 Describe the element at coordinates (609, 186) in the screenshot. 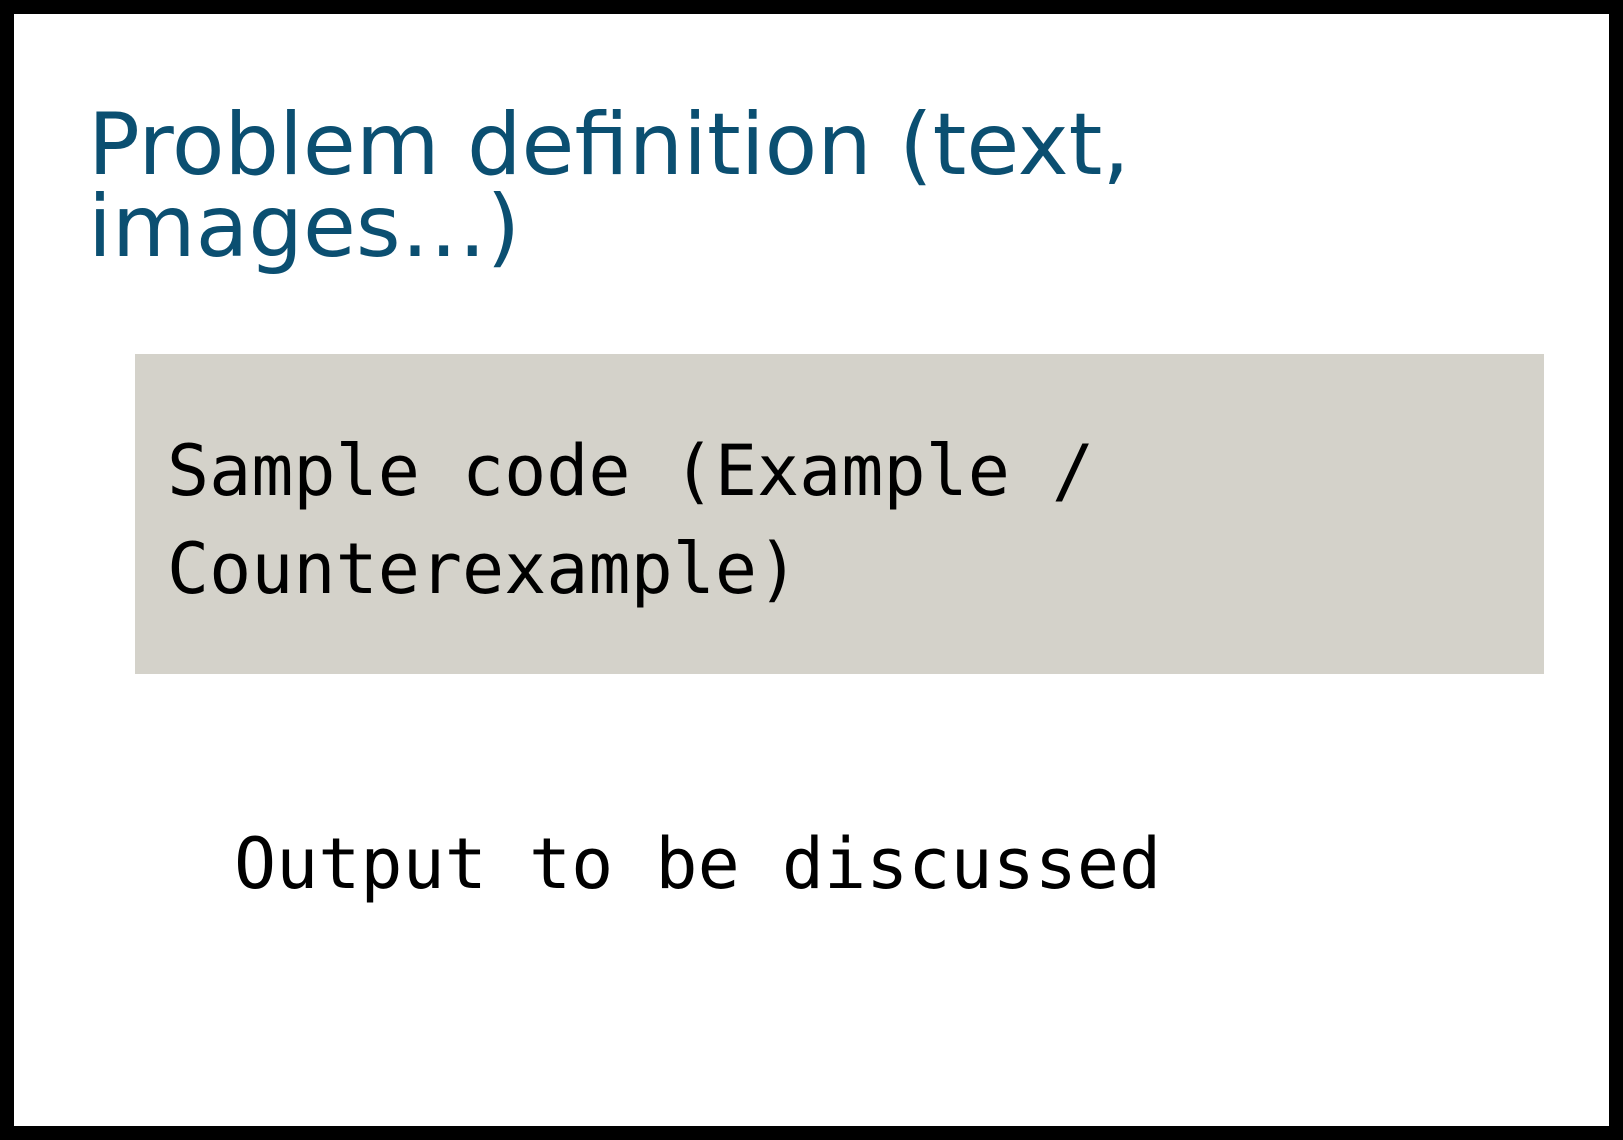

I see `problem-definition-title: Problem definition (text, images…)` at that location.